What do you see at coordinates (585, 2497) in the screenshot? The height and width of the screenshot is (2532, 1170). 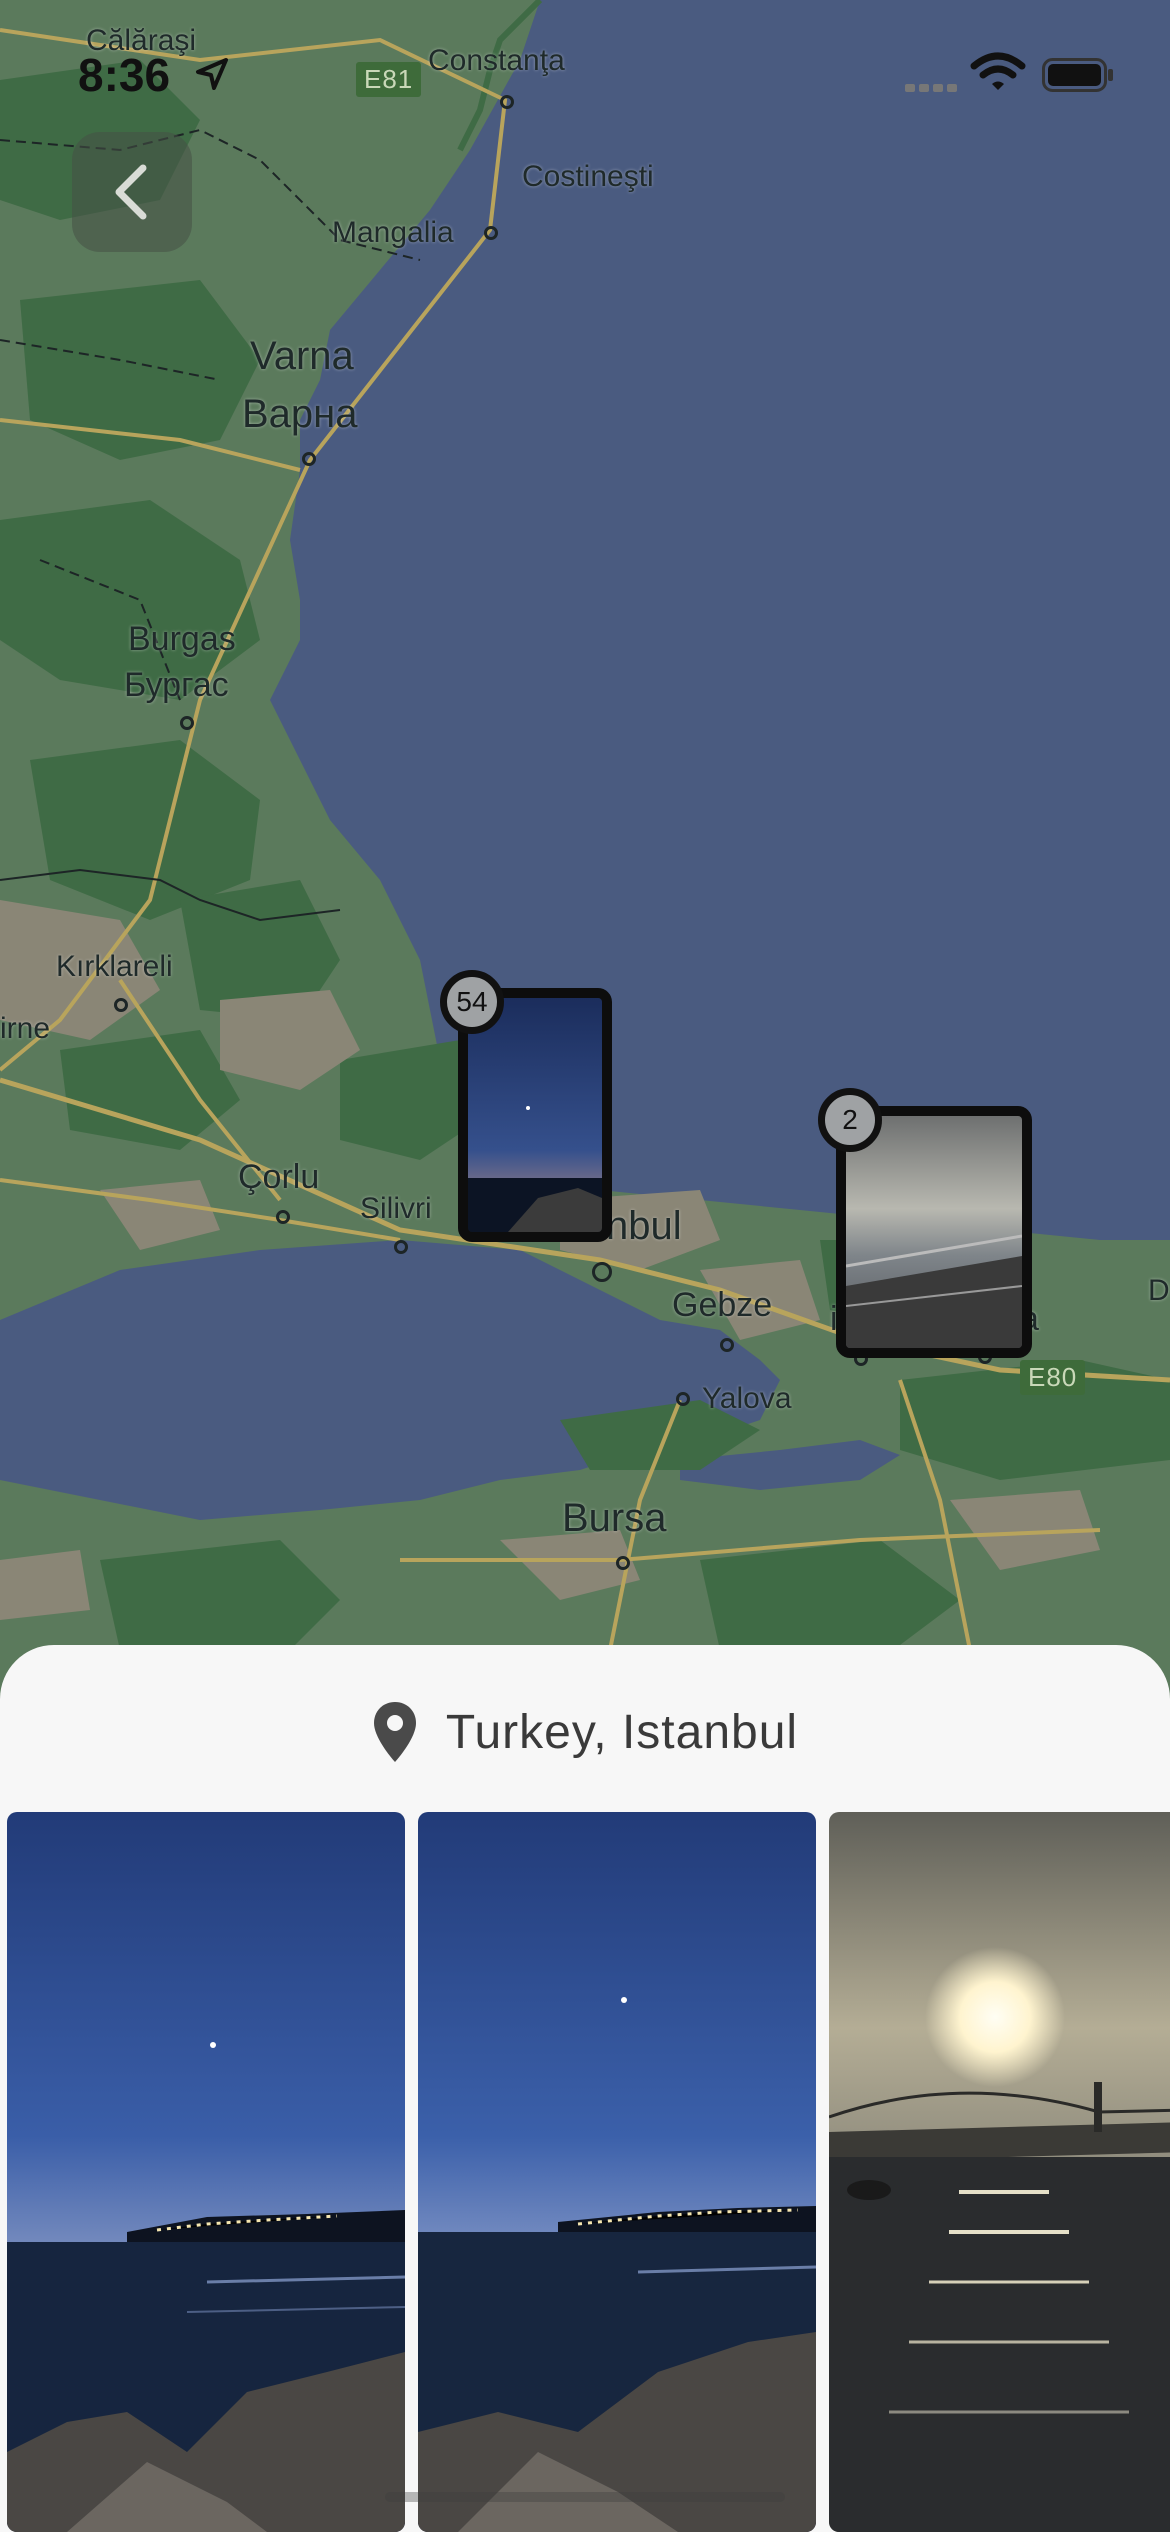 I see `home-indicator` at bounding box center [585, 2497].